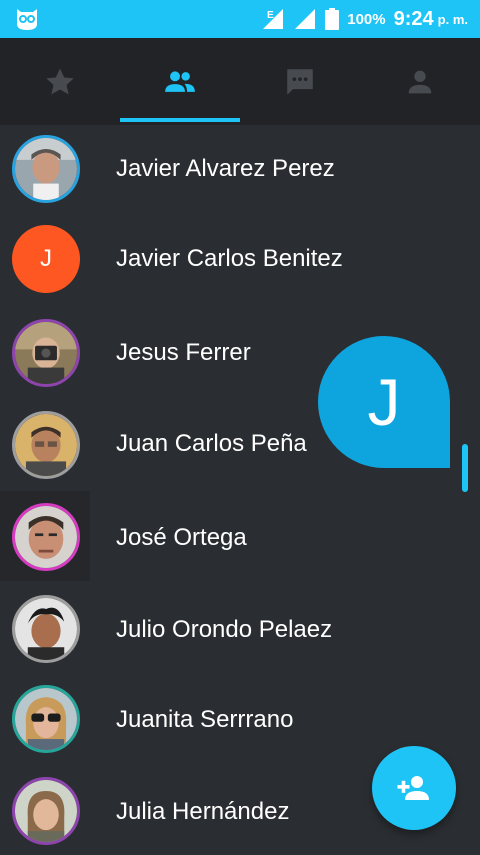 Image resolution: width=480 pixels, height=855 pixels. I want to click on add-contact-button, so click(414, 788).